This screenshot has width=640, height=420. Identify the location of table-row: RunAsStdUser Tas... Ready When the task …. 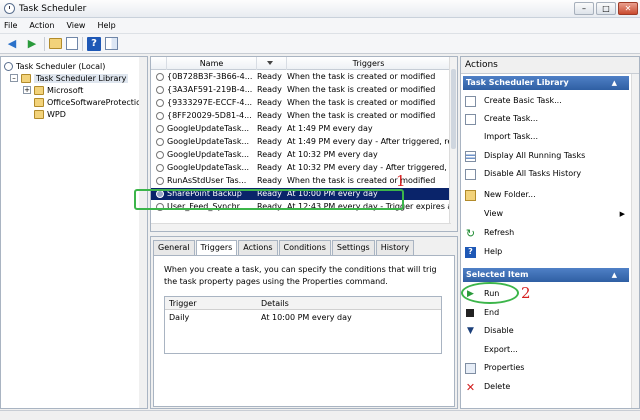
(301, 181).